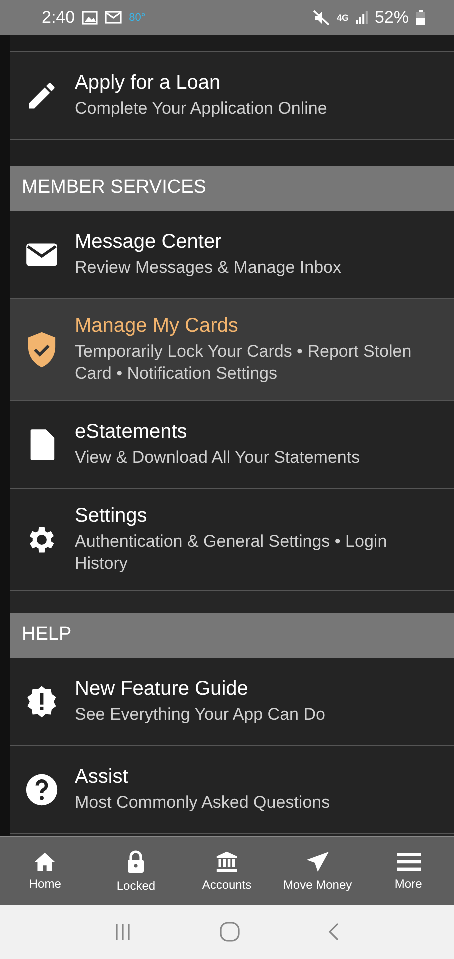 This screenshot has height=959, width=454. I want to click on item-subtitle: See Everything Your App Can Do, so click(200, 715).